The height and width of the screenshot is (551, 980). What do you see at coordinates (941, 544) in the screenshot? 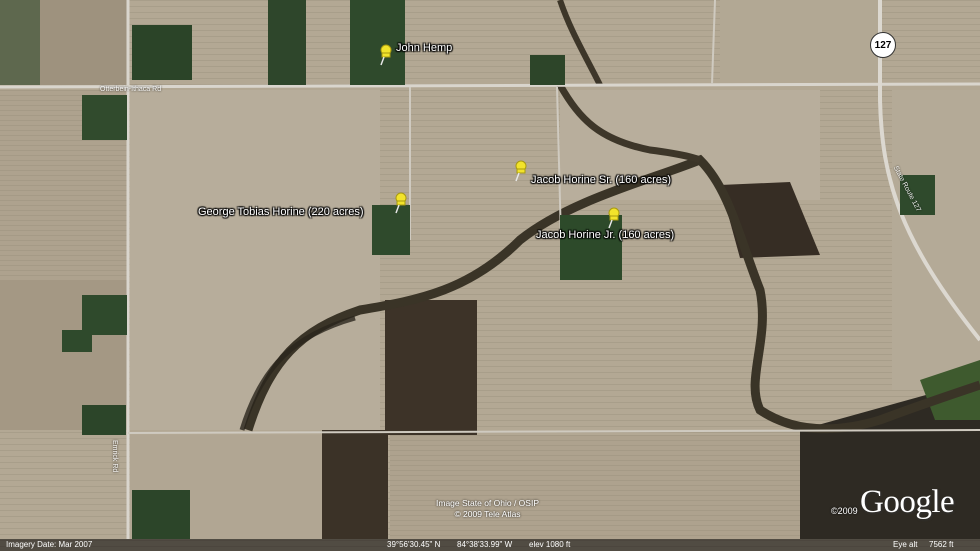
I see `eye-alt-readout: 7562 ft` at bounding box center [941, 544].